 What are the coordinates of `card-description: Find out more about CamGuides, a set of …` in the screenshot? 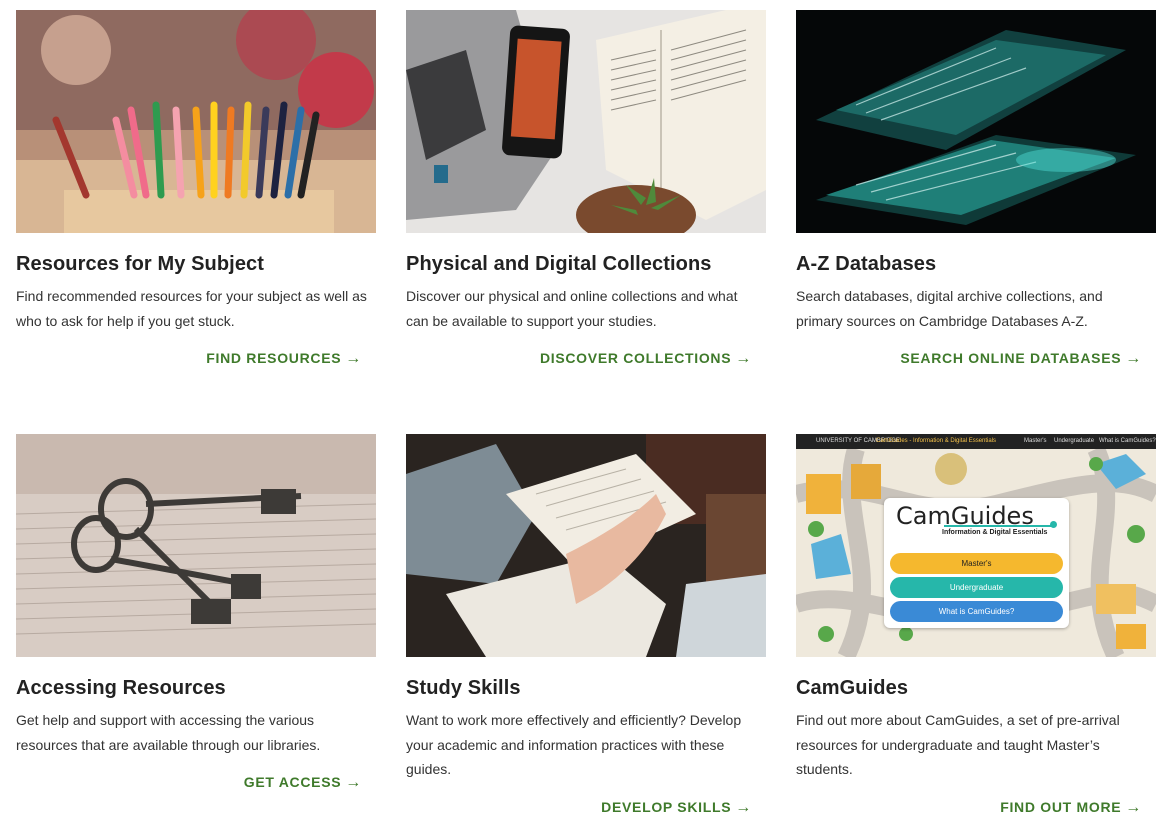 It's located at (958, 744).